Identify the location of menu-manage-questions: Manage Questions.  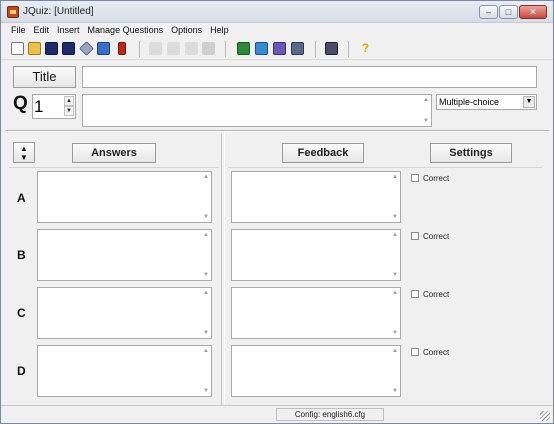
(126, 29).